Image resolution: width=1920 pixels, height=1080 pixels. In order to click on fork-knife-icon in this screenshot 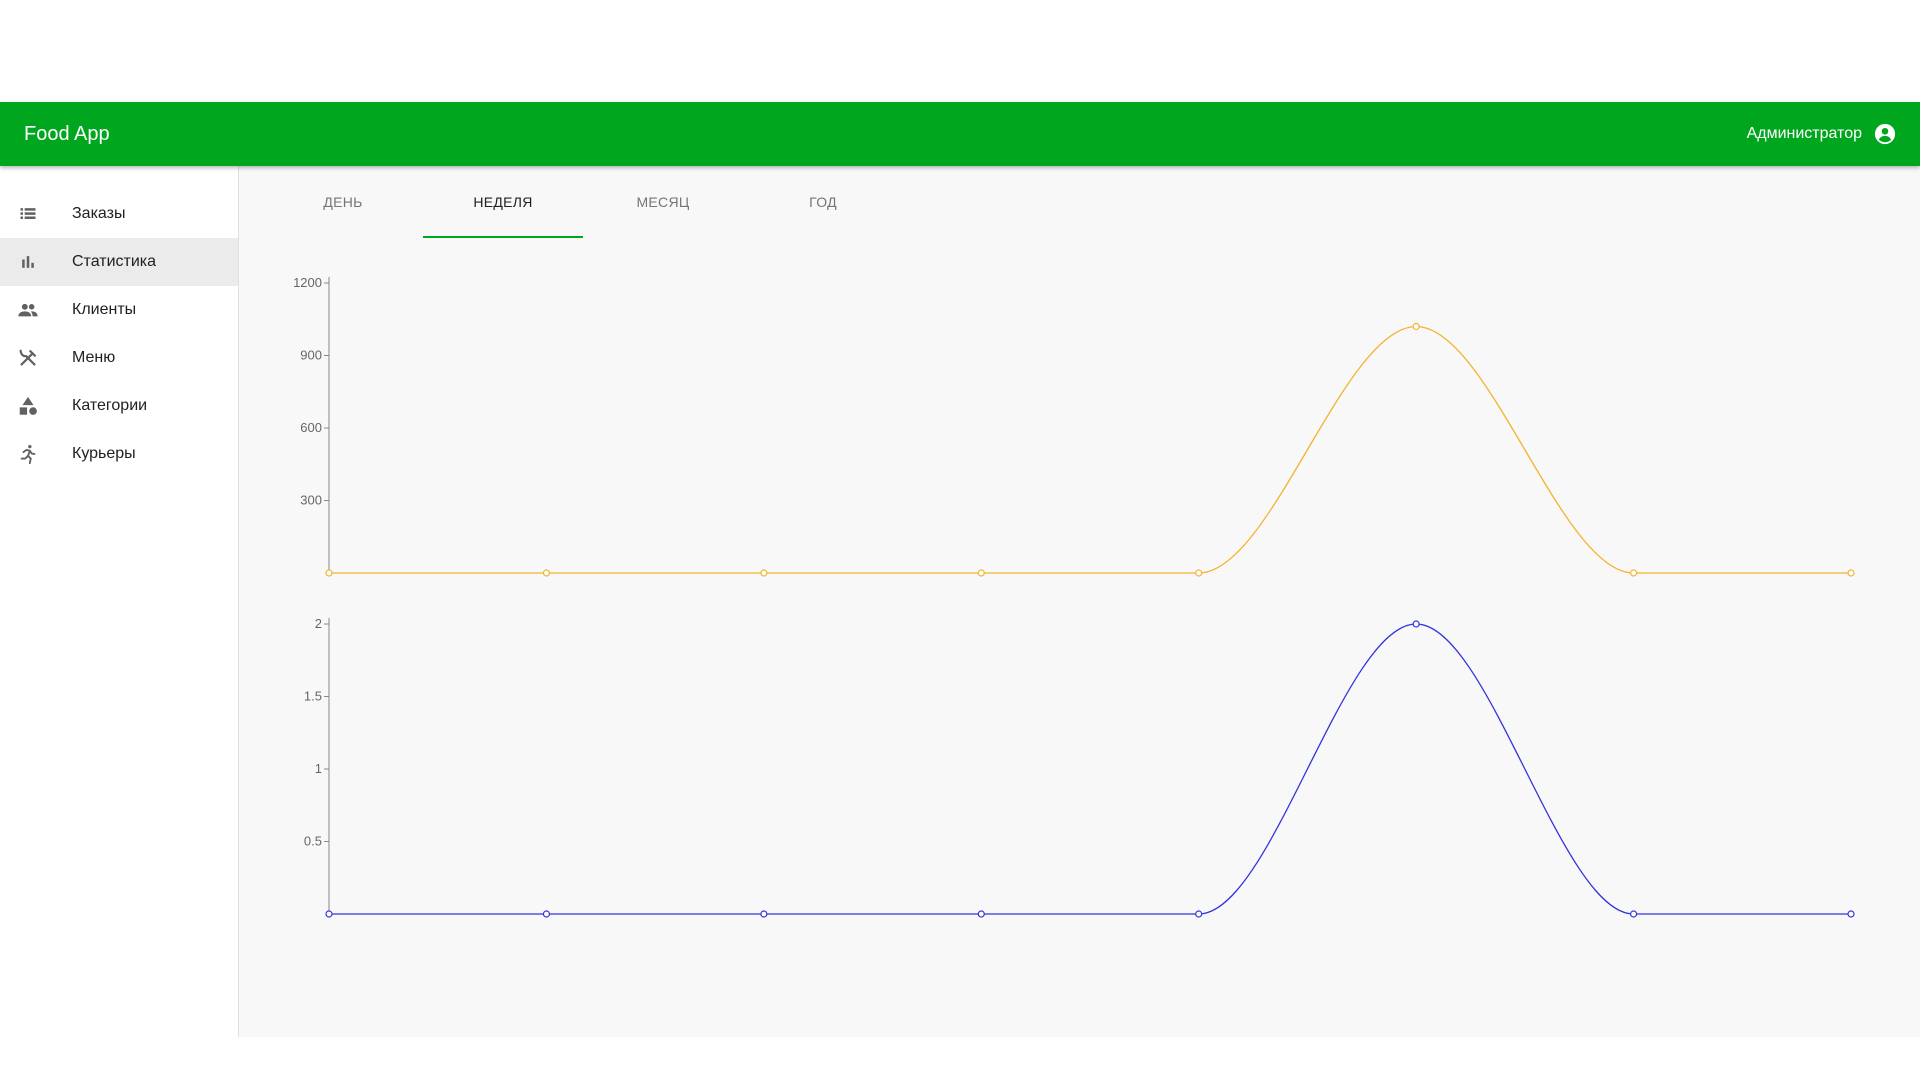, I will do `click(28, 358)`.